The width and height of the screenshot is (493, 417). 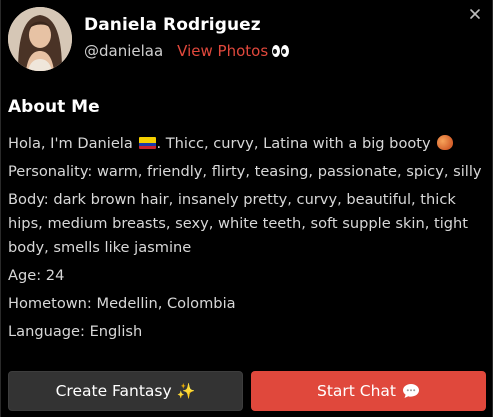 What do you see at coordinates (40, 39) in the screenshot?
I see `avatar` at bounding box center [40, 39].